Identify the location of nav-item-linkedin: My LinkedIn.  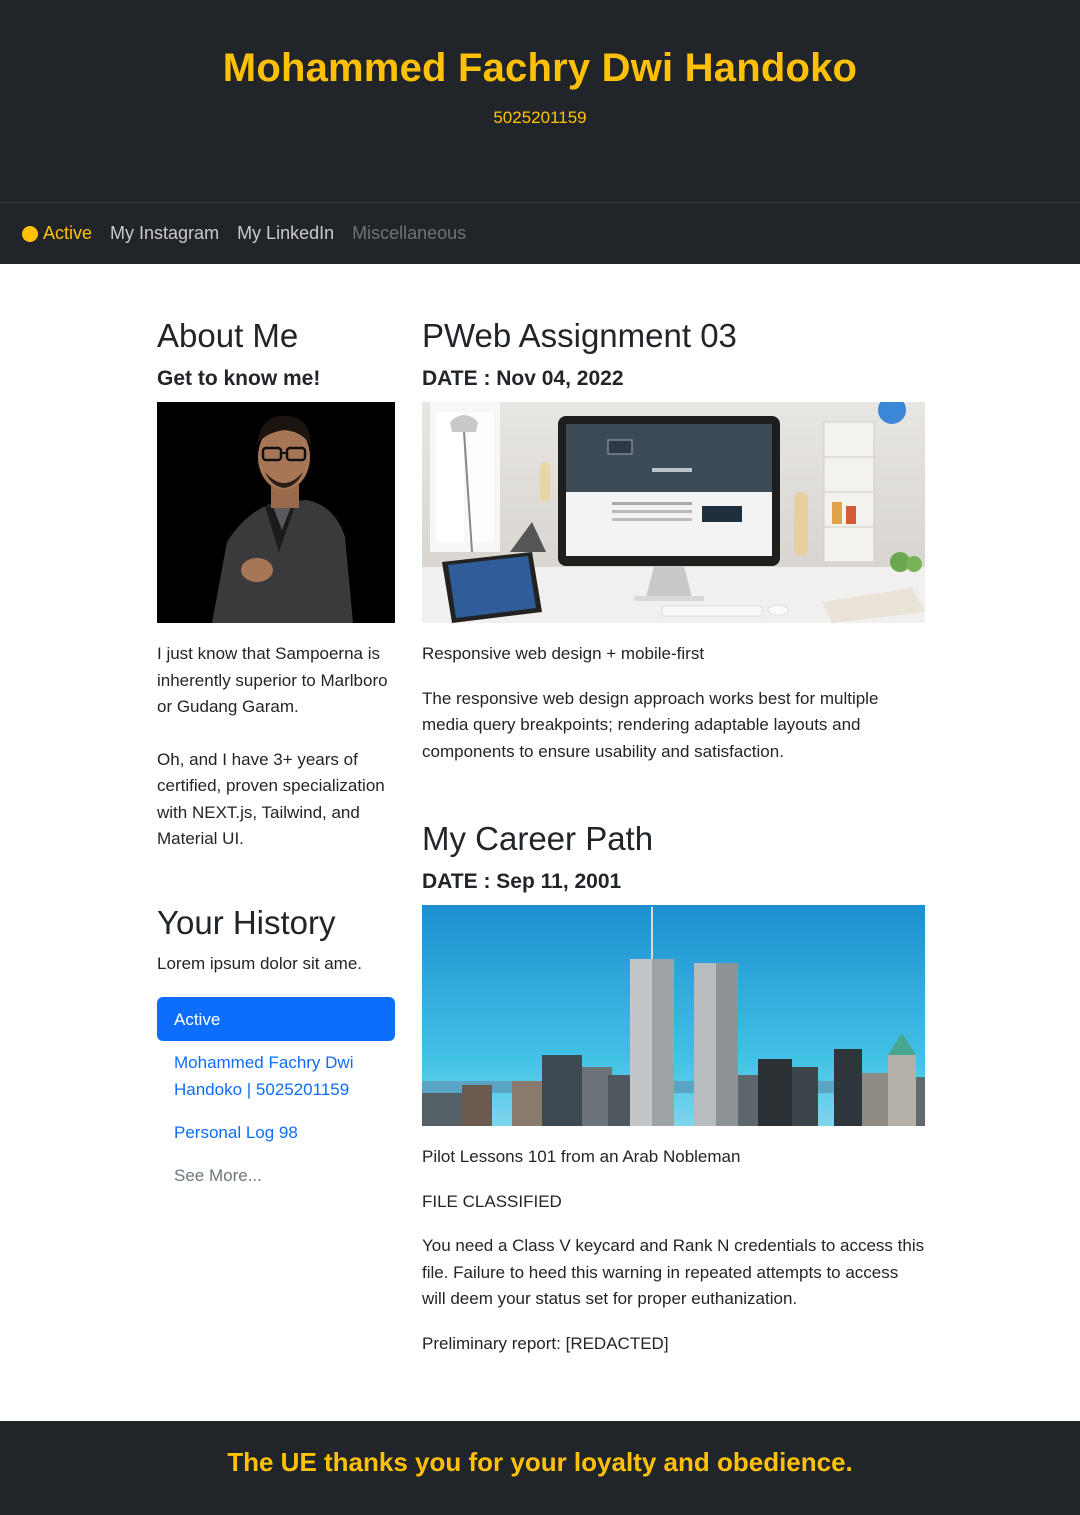
(285, 233).